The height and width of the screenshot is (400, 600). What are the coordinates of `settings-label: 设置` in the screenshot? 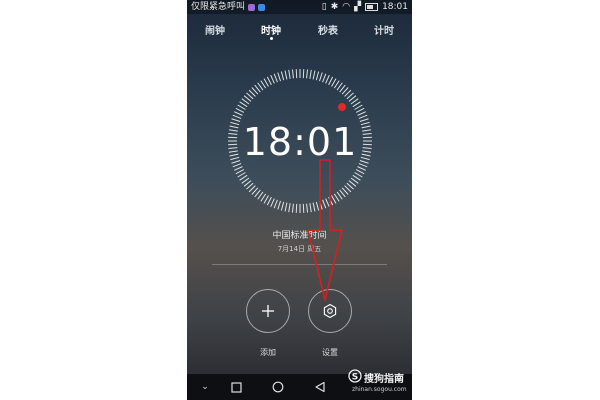 It's located at (330, 352).